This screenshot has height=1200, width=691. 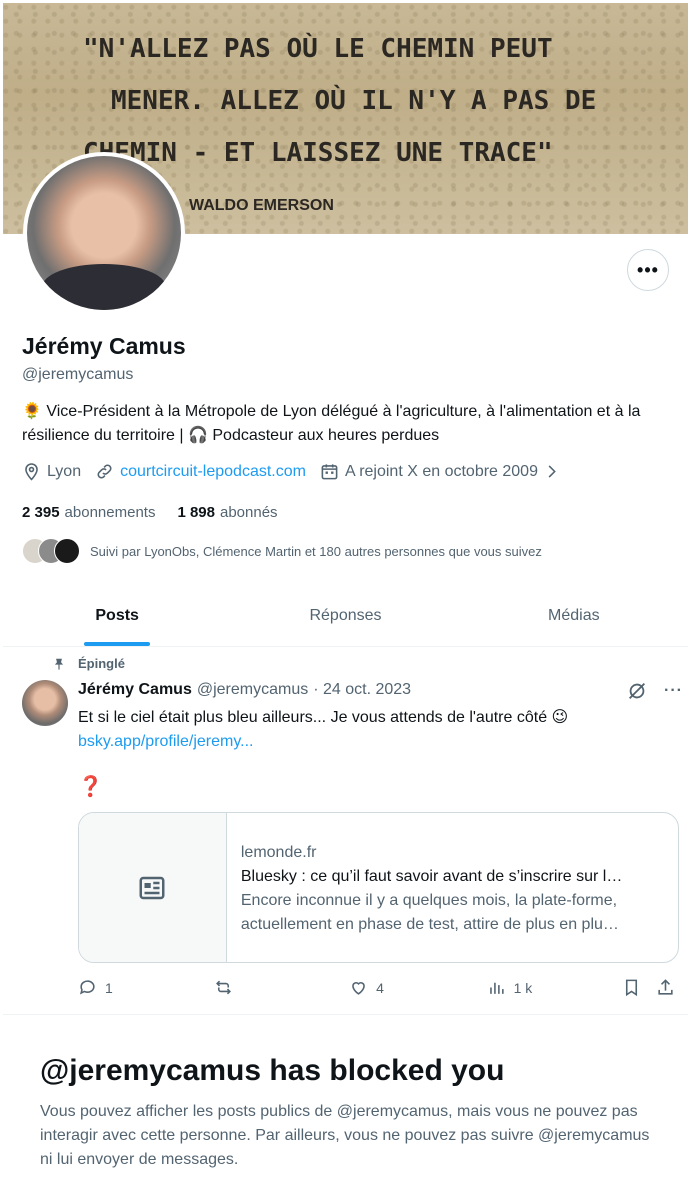 What do you see at coordinates (196, 512) in the screenshot?
I see `followers-count: 1 898` at bounding box center [196, 512].